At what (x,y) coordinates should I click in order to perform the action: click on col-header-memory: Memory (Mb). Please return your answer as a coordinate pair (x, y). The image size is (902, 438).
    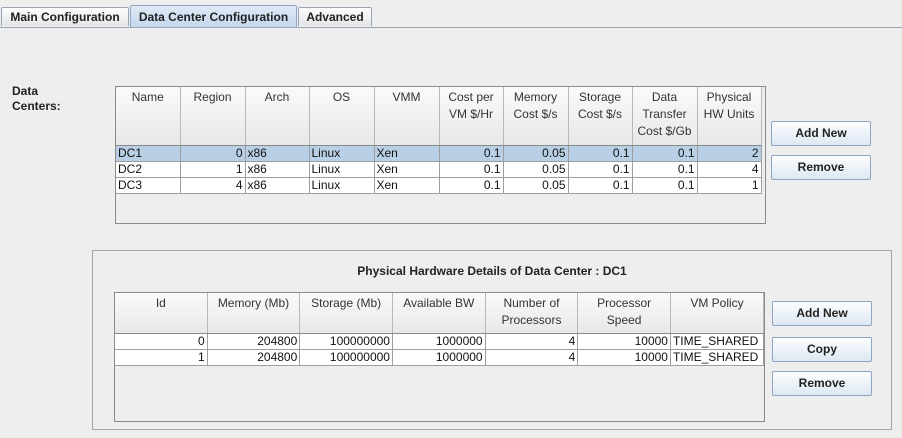
    Looking at the image, I should click on (254, 313).